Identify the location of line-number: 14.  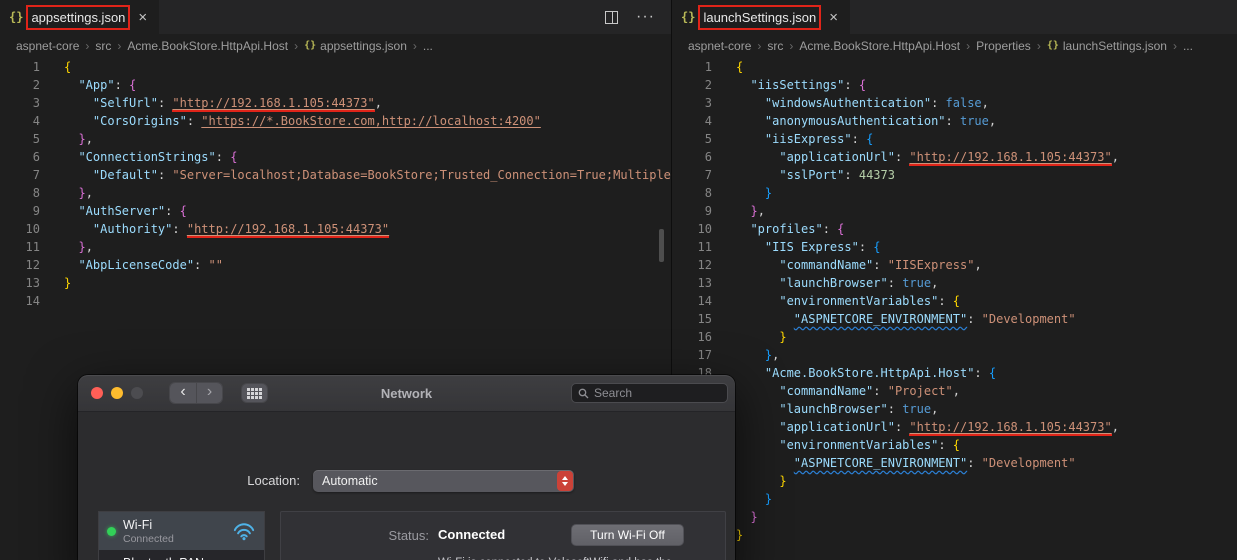
(32, 301).